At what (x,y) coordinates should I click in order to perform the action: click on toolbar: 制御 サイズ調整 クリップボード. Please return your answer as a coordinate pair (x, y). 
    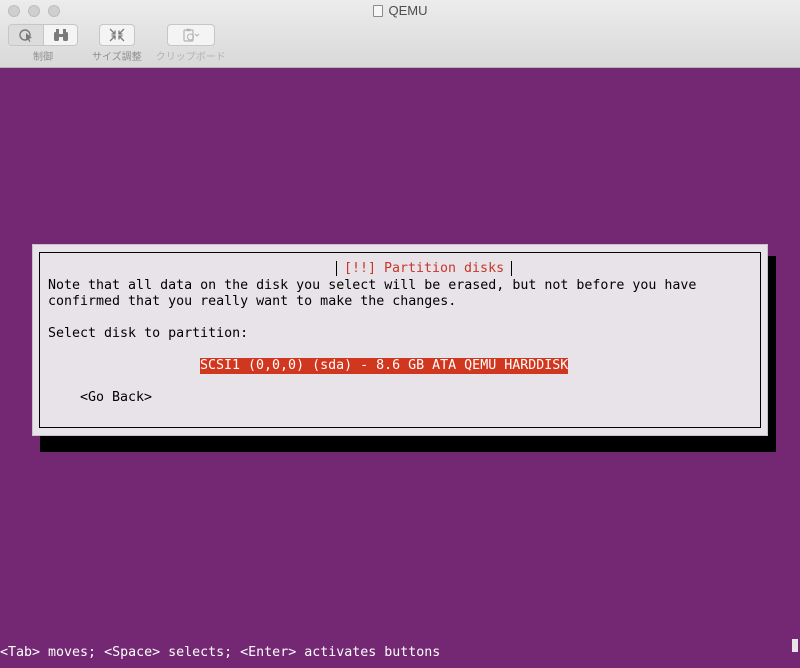
    Looking at the image, I should click on (117, 43).